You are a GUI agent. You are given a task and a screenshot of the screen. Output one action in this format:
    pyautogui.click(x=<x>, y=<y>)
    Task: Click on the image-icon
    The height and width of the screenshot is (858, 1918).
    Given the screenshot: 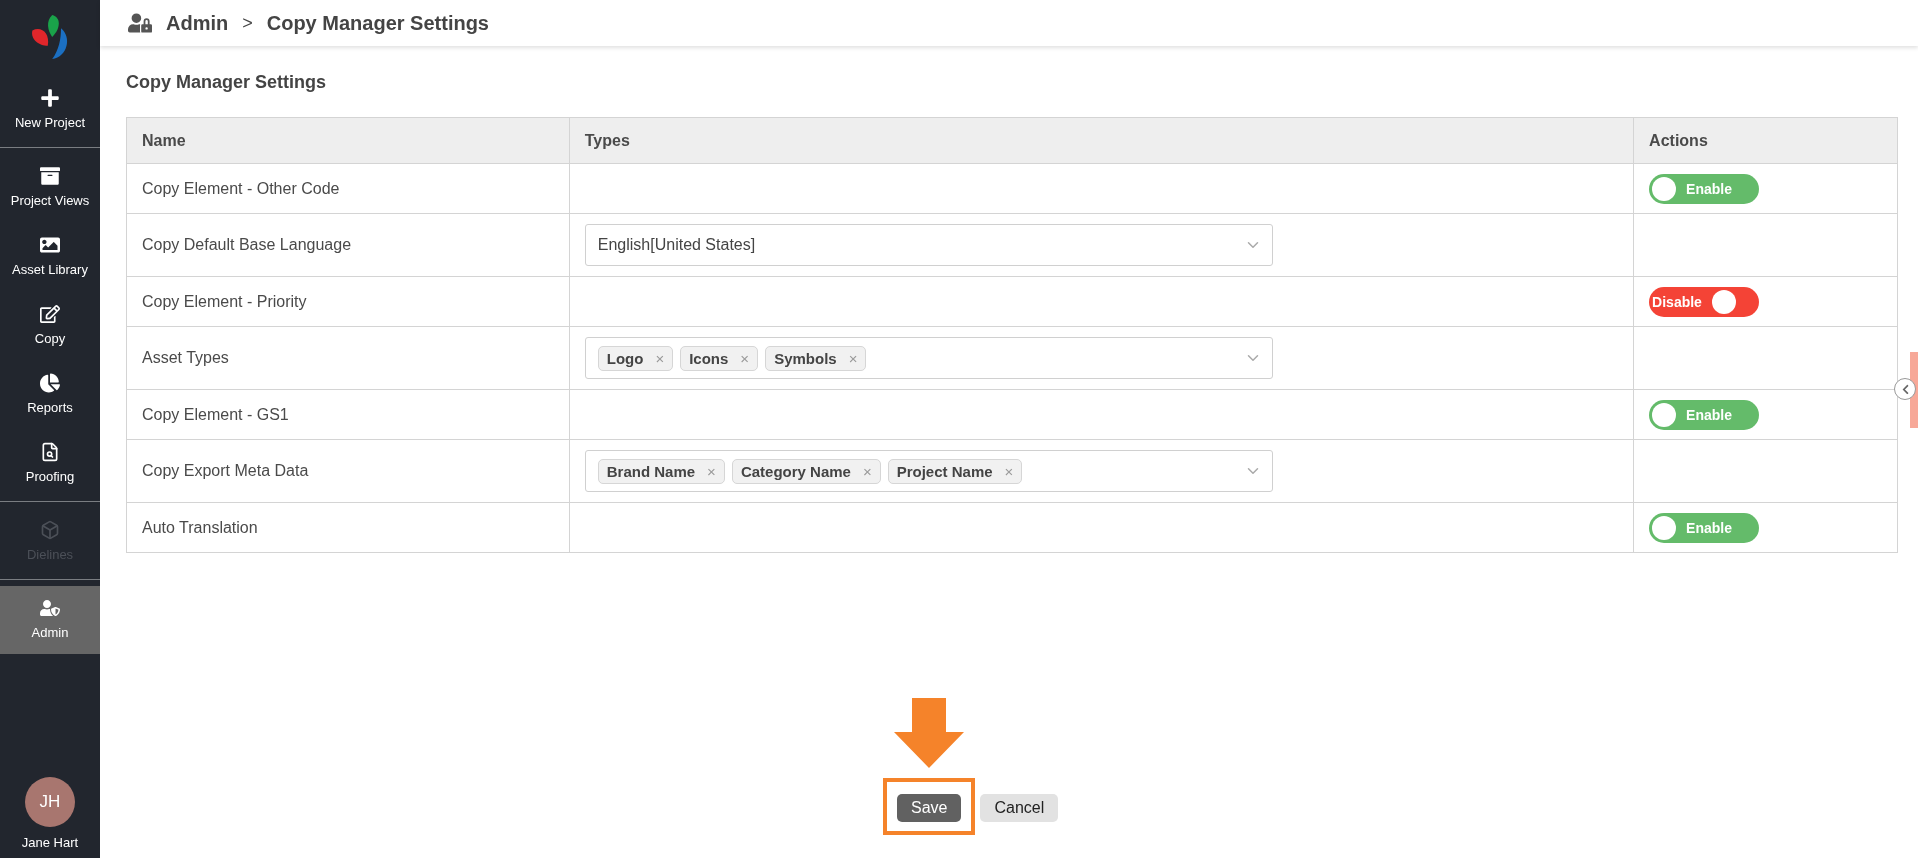 What is the action you would take?
    pyautogui.click(x=50, y=245)
    